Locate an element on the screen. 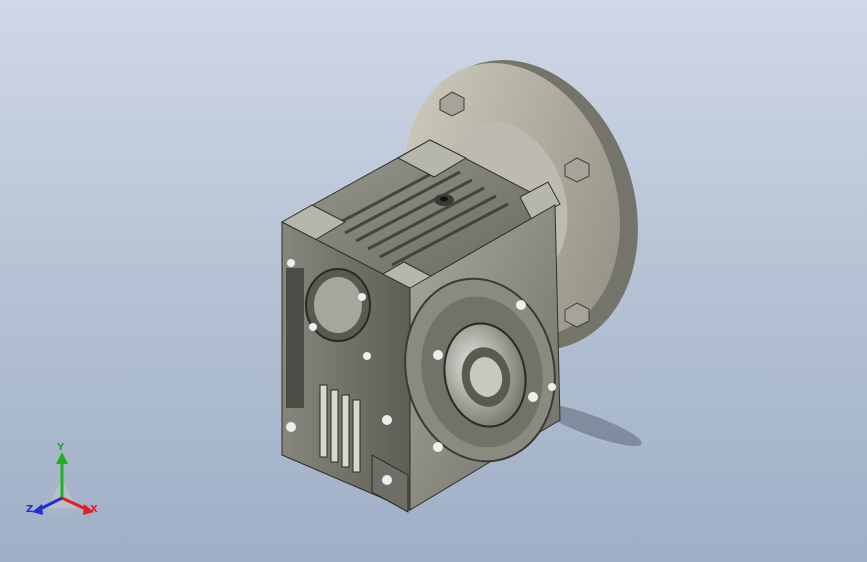  z-axis-label: Z is located at coordinates (30, 509).